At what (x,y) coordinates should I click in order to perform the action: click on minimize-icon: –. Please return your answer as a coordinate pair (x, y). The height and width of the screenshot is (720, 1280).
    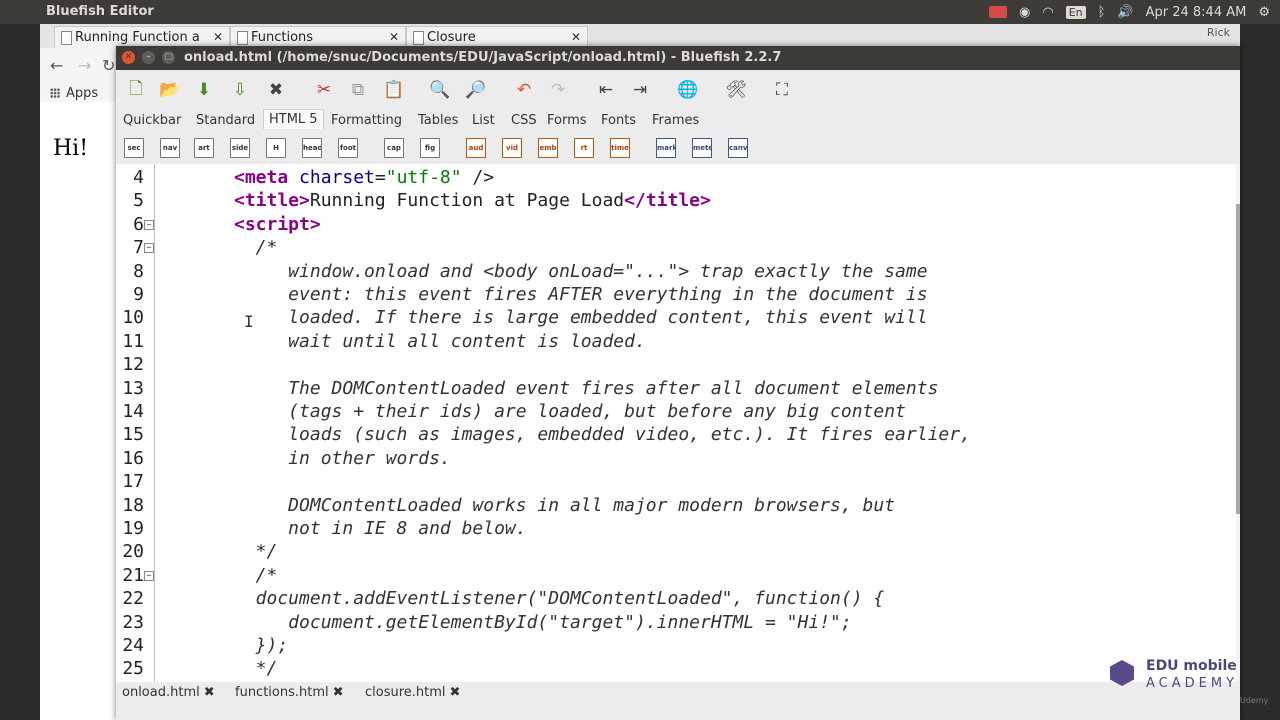
    Looking at the image, I should click on (148, 57).